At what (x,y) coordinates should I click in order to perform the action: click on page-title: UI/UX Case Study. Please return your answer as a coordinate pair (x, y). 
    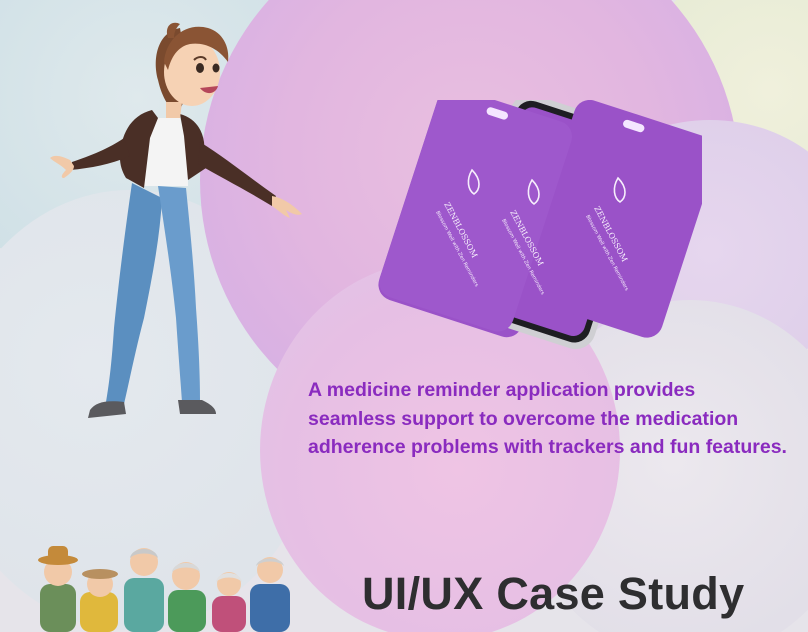
    Looking at the image, I should click on (553, 593).